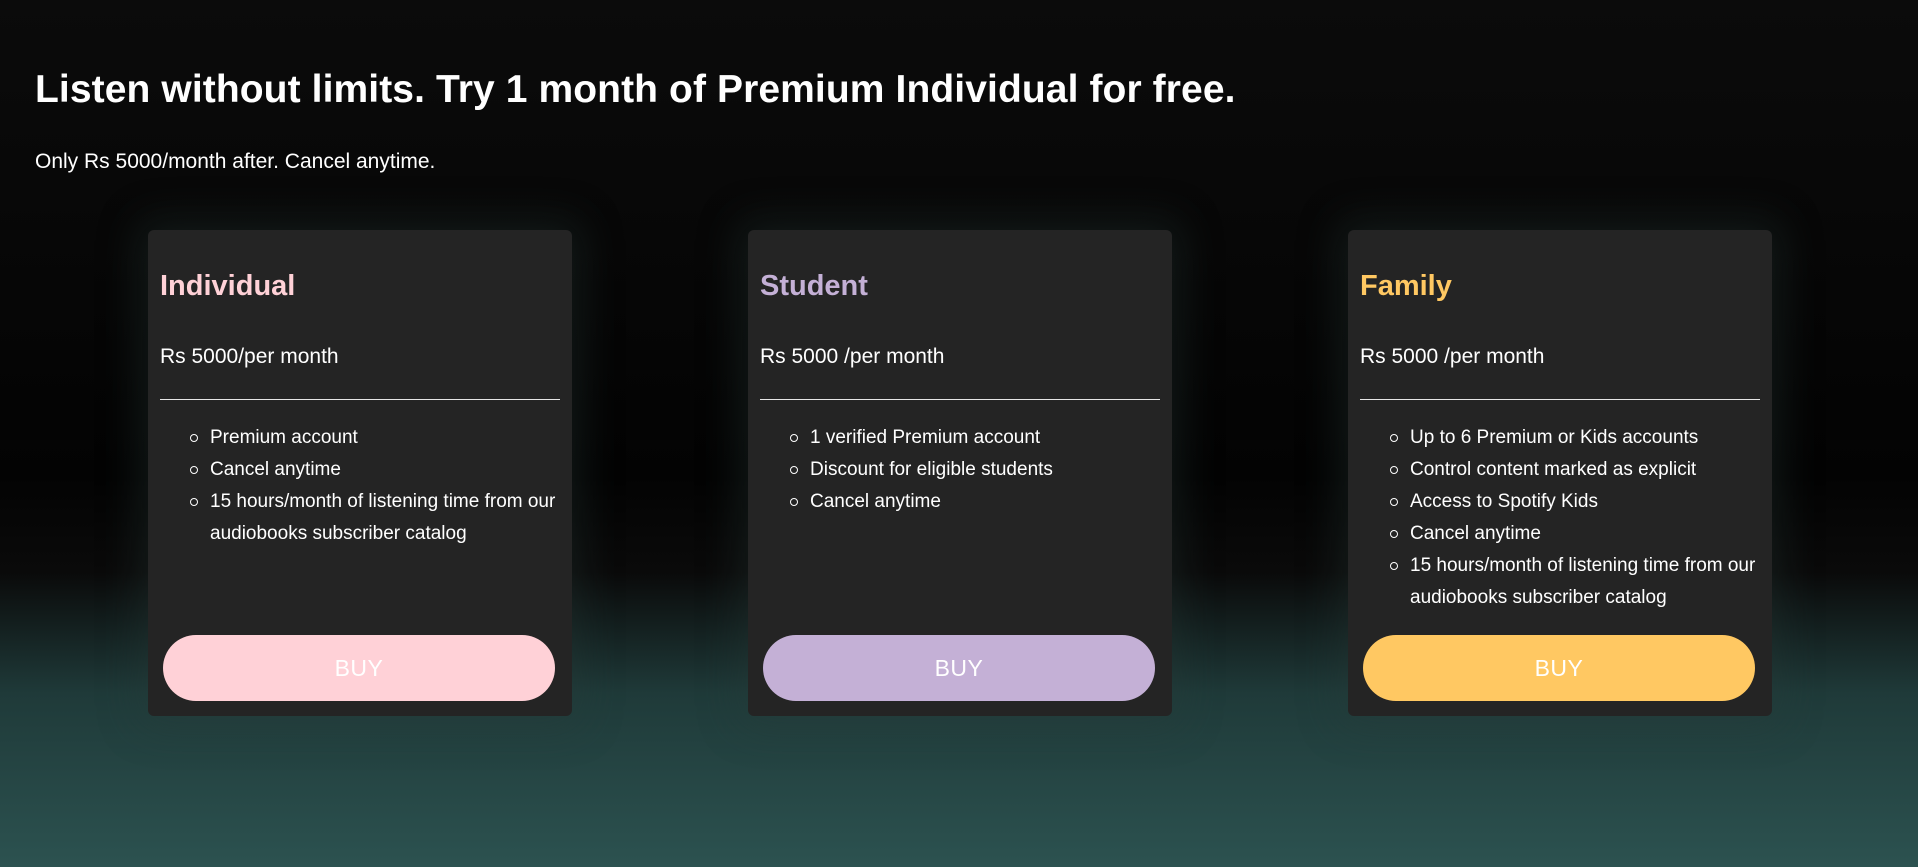 This screenshot has width=1918, height=867. I want to click on feature-item: Discount for eligible students, so click(975, 470).